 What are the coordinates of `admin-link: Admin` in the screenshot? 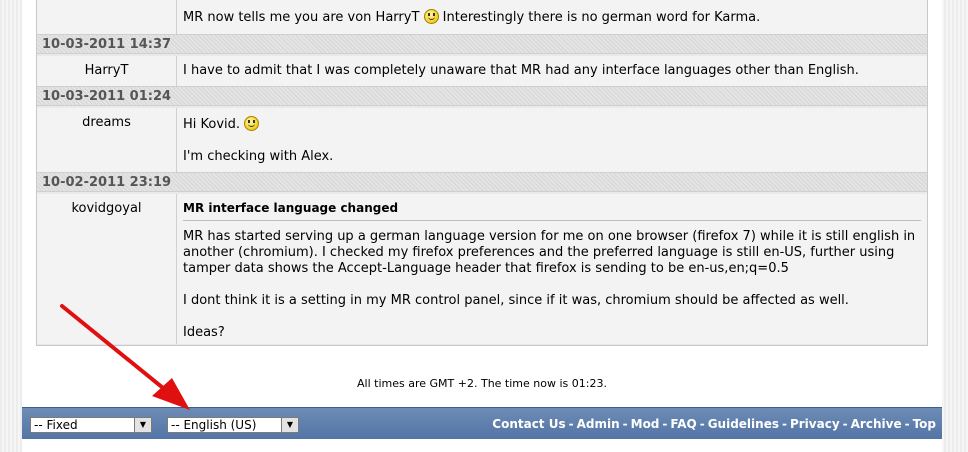 It's located at (598, 424).